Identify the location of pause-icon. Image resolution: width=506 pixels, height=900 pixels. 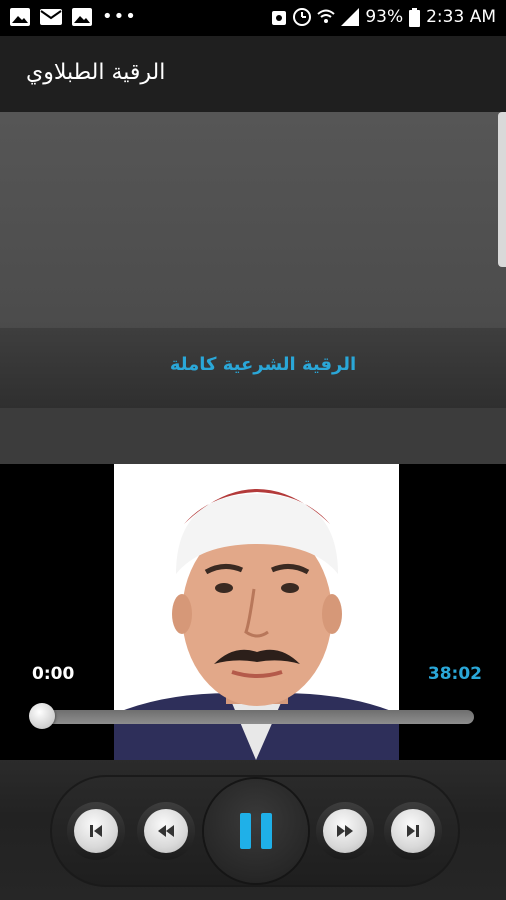
(256, 831).